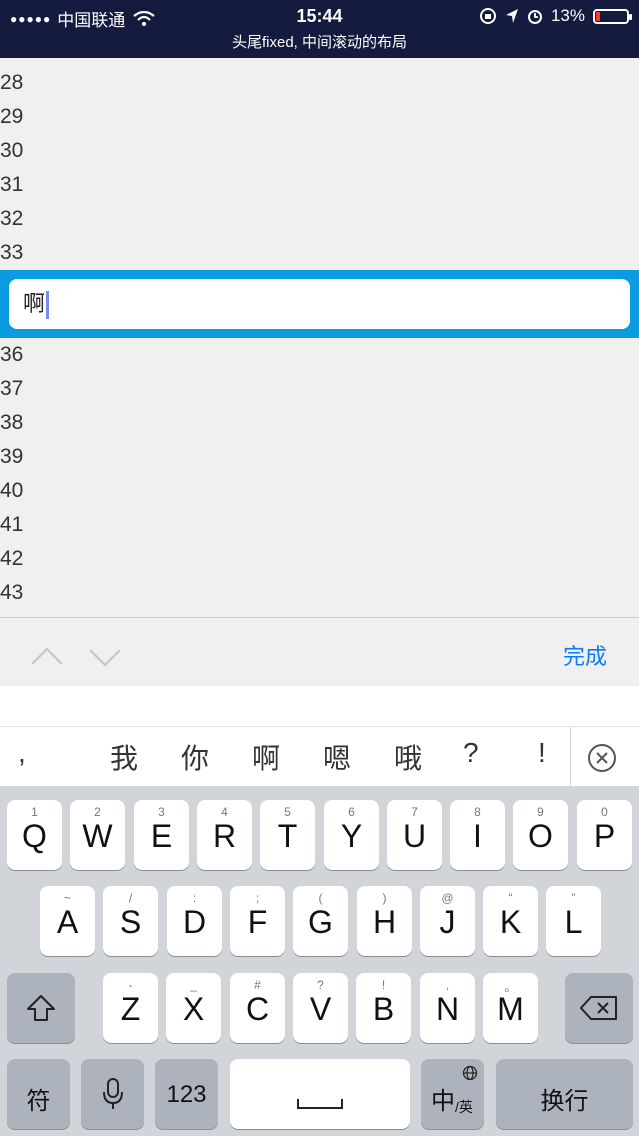  What do you see at coordinates (573, 898) in the screenshot?
I see `key-secondary-label: ”` at bounding box center [573, 898].